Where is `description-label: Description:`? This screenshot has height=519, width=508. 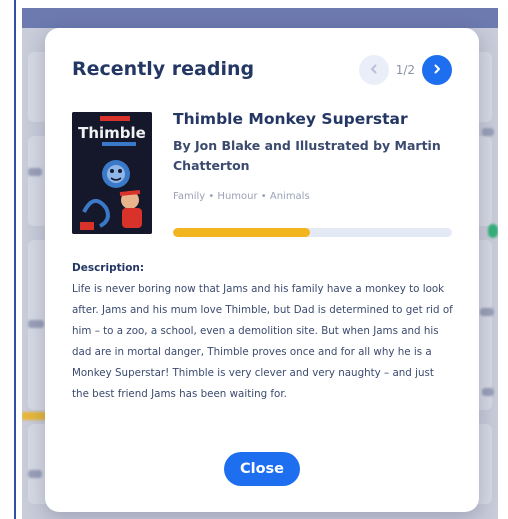 description-label: Description: is located at coordinates (108, 268).